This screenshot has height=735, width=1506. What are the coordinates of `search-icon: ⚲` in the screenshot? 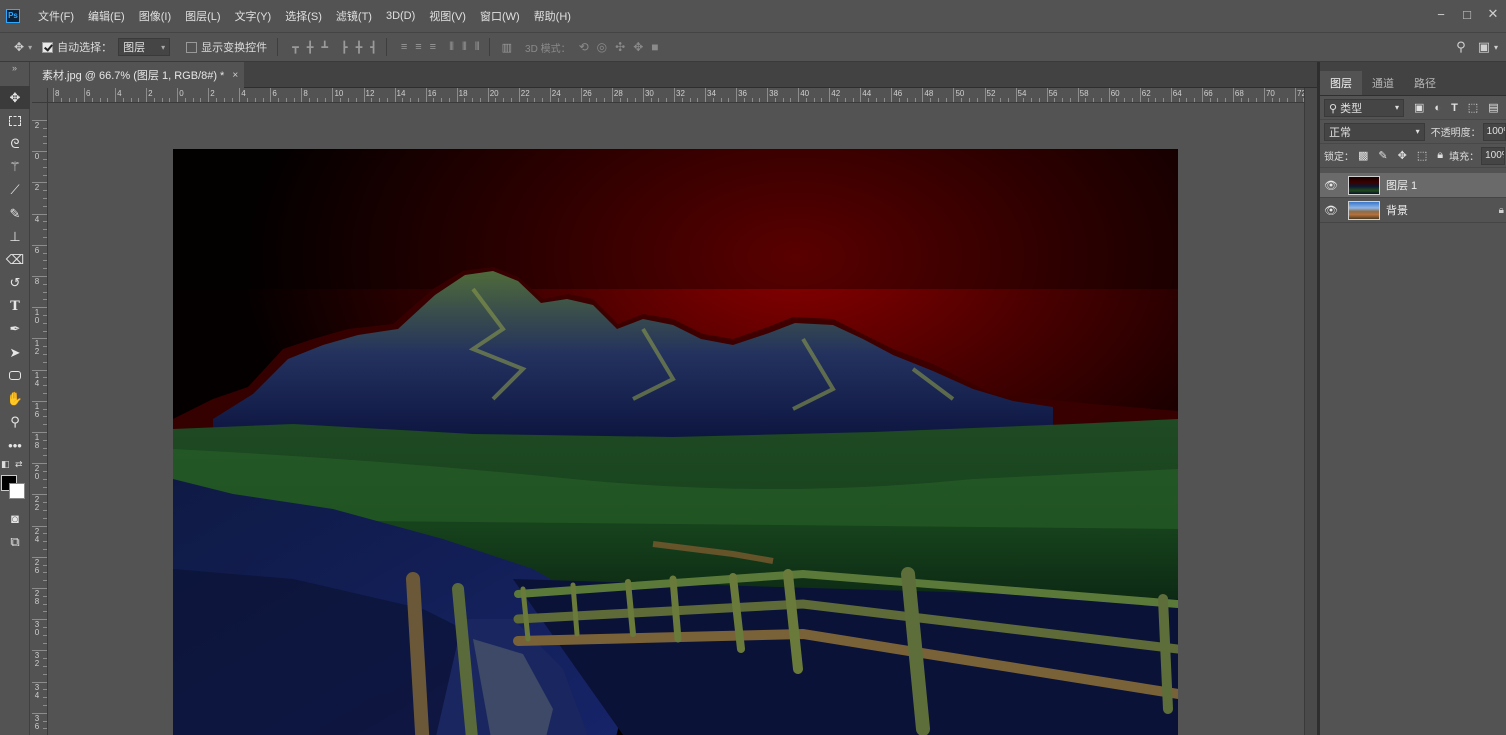 It's located at (1461, 47).